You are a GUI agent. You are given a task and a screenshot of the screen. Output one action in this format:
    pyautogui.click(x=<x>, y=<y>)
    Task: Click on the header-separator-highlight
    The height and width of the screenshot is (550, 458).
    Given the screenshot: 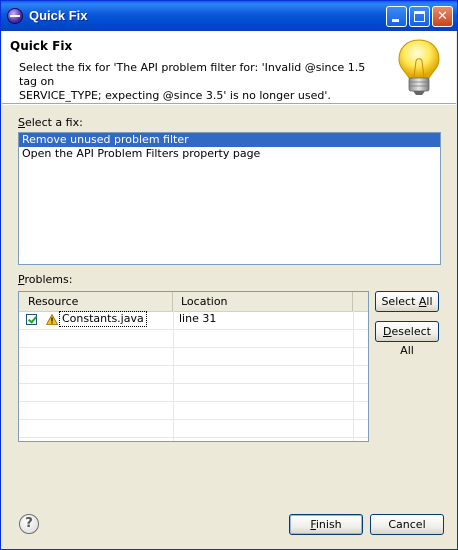 What is the action you would take?
    pyautogui.click(x=229, y=104)
    